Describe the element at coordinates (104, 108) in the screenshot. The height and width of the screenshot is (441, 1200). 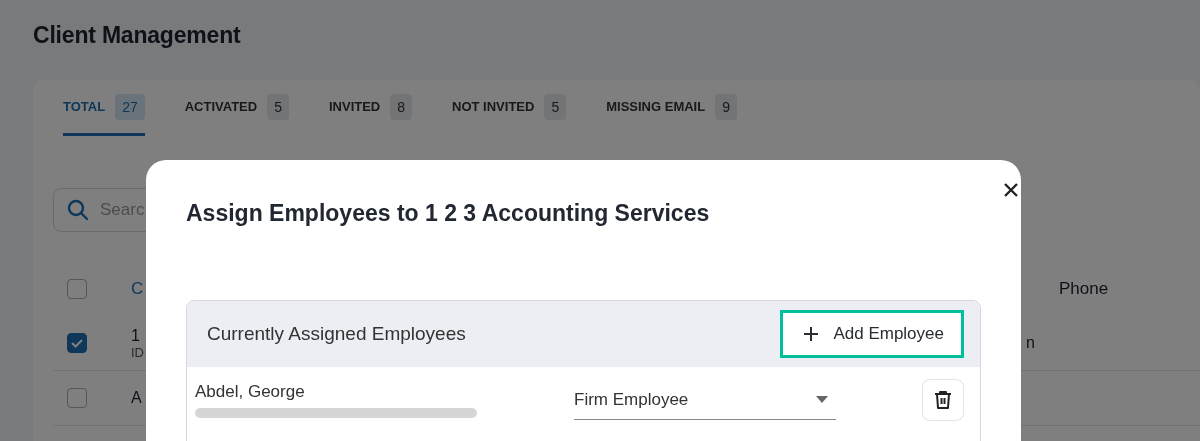
I see `filter-tab: TOTAL 27` at that location.